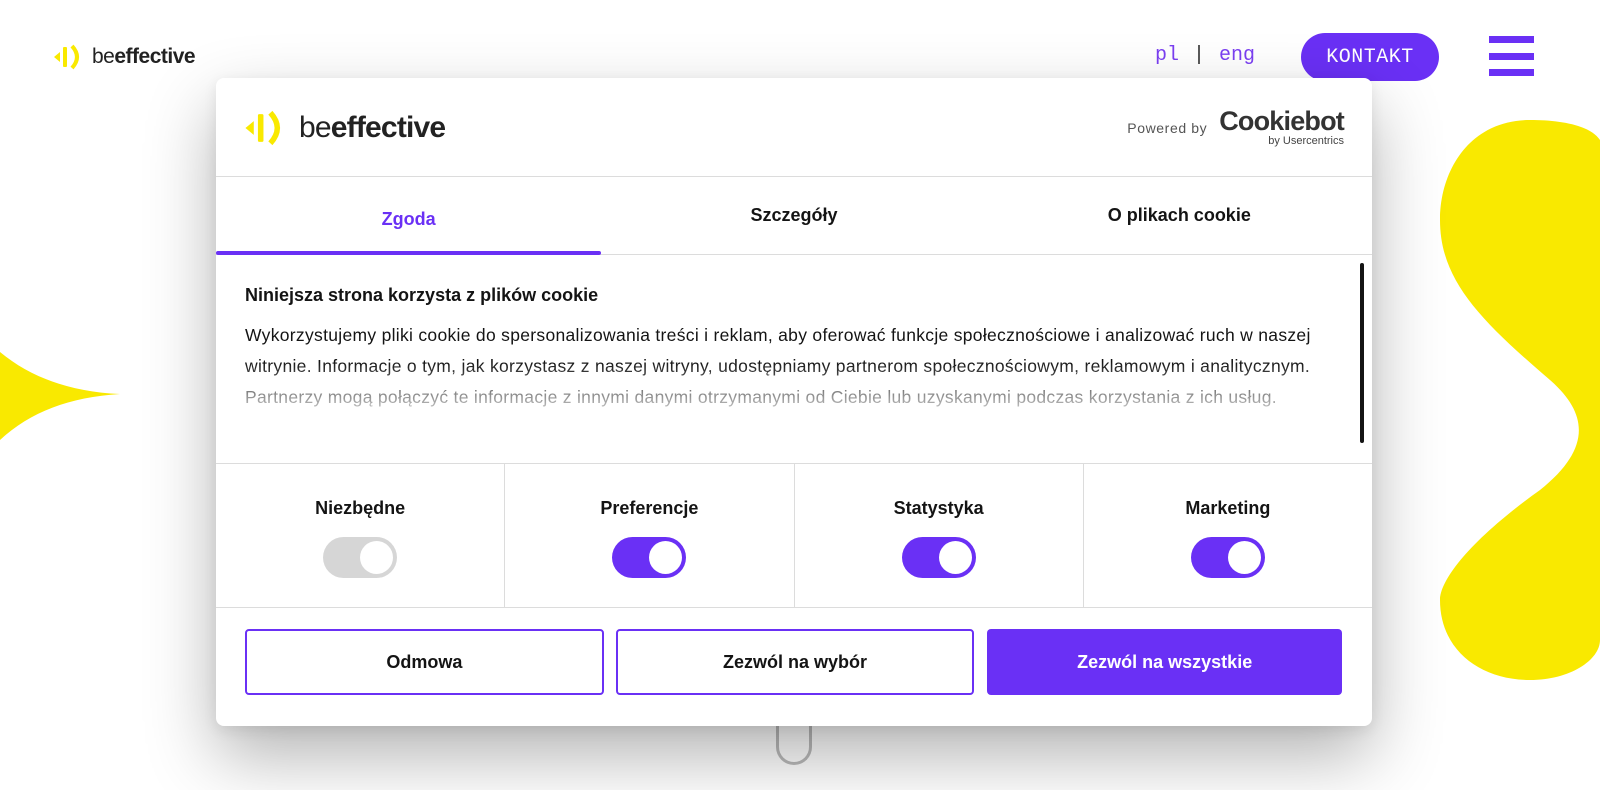 The image size is (1600, 790). What do you see at coordinates (361, 535) in the screenshot?
I see `category-niezbedne: Niezbędne` at bounding box center [361, 535].